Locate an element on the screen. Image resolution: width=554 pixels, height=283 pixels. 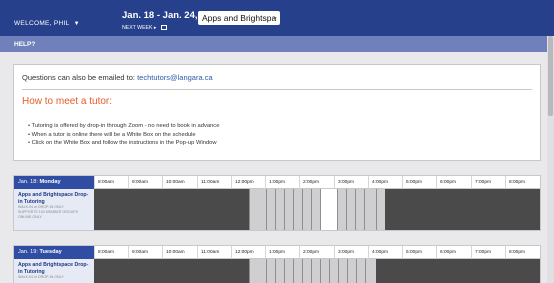
day-label: Jan. 18: Monday is located at coordinates (54, 182).